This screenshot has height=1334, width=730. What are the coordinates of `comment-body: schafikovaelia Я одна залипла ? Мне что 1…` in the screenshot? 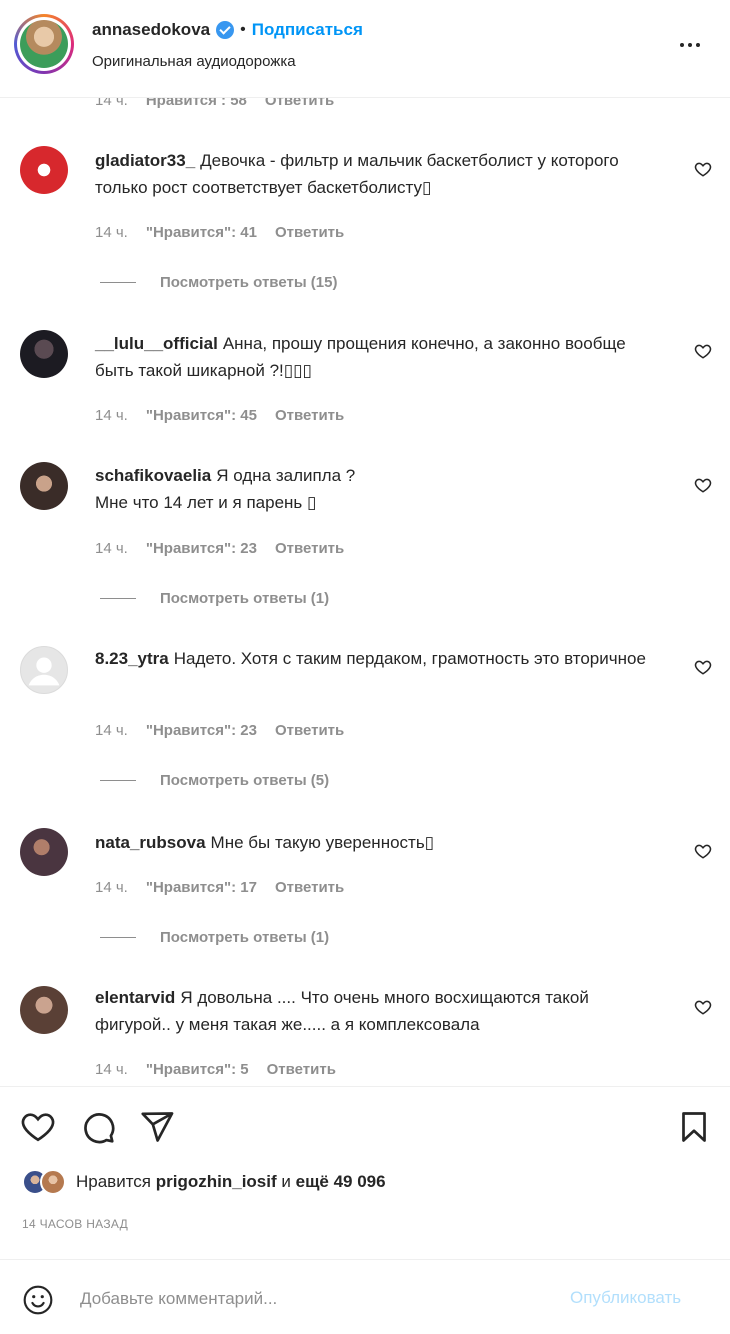 It's located at (375, 489).